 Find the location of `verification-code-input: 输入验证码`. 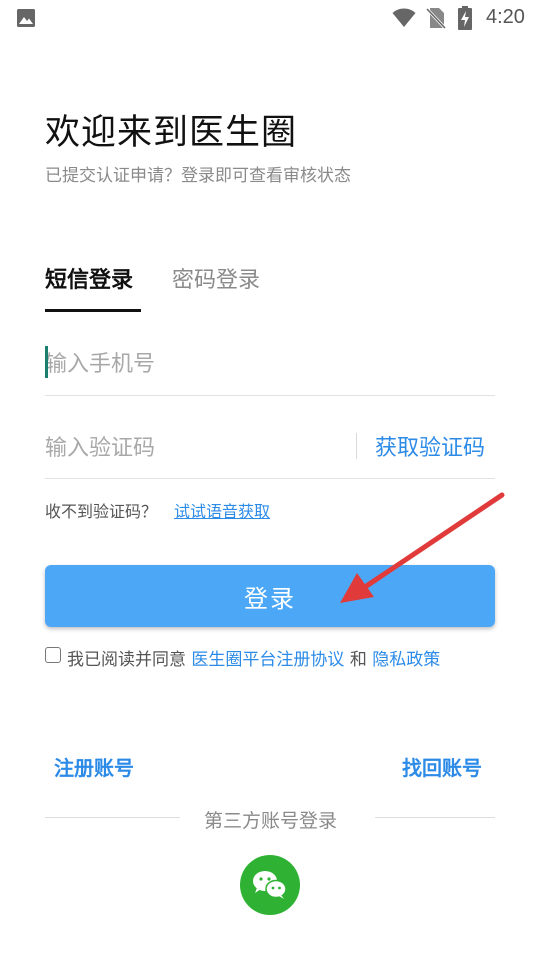

verification-code-input: 输入验证码 is located at coordinates (100, 446).